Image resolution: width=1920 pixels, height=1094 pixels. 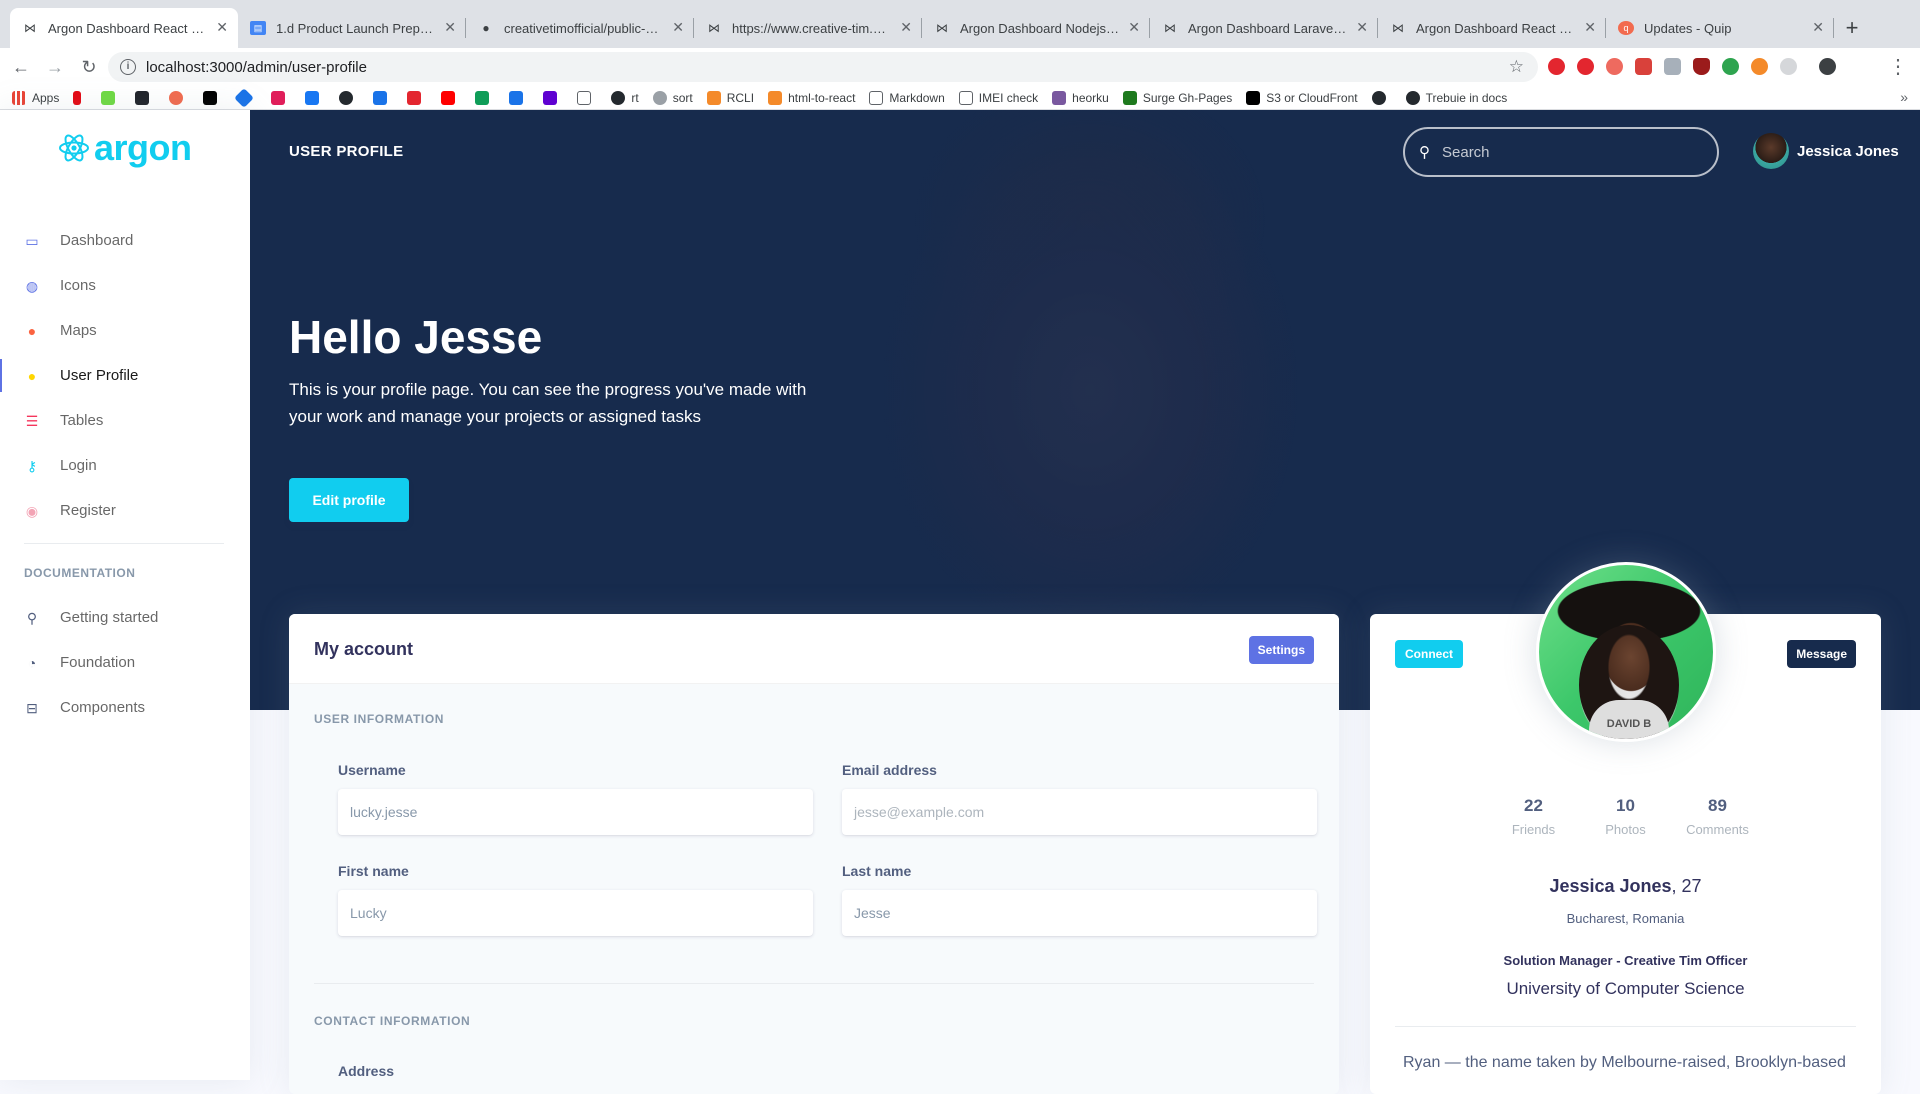 I want to click on react-icon, so click(x=142, y=97).